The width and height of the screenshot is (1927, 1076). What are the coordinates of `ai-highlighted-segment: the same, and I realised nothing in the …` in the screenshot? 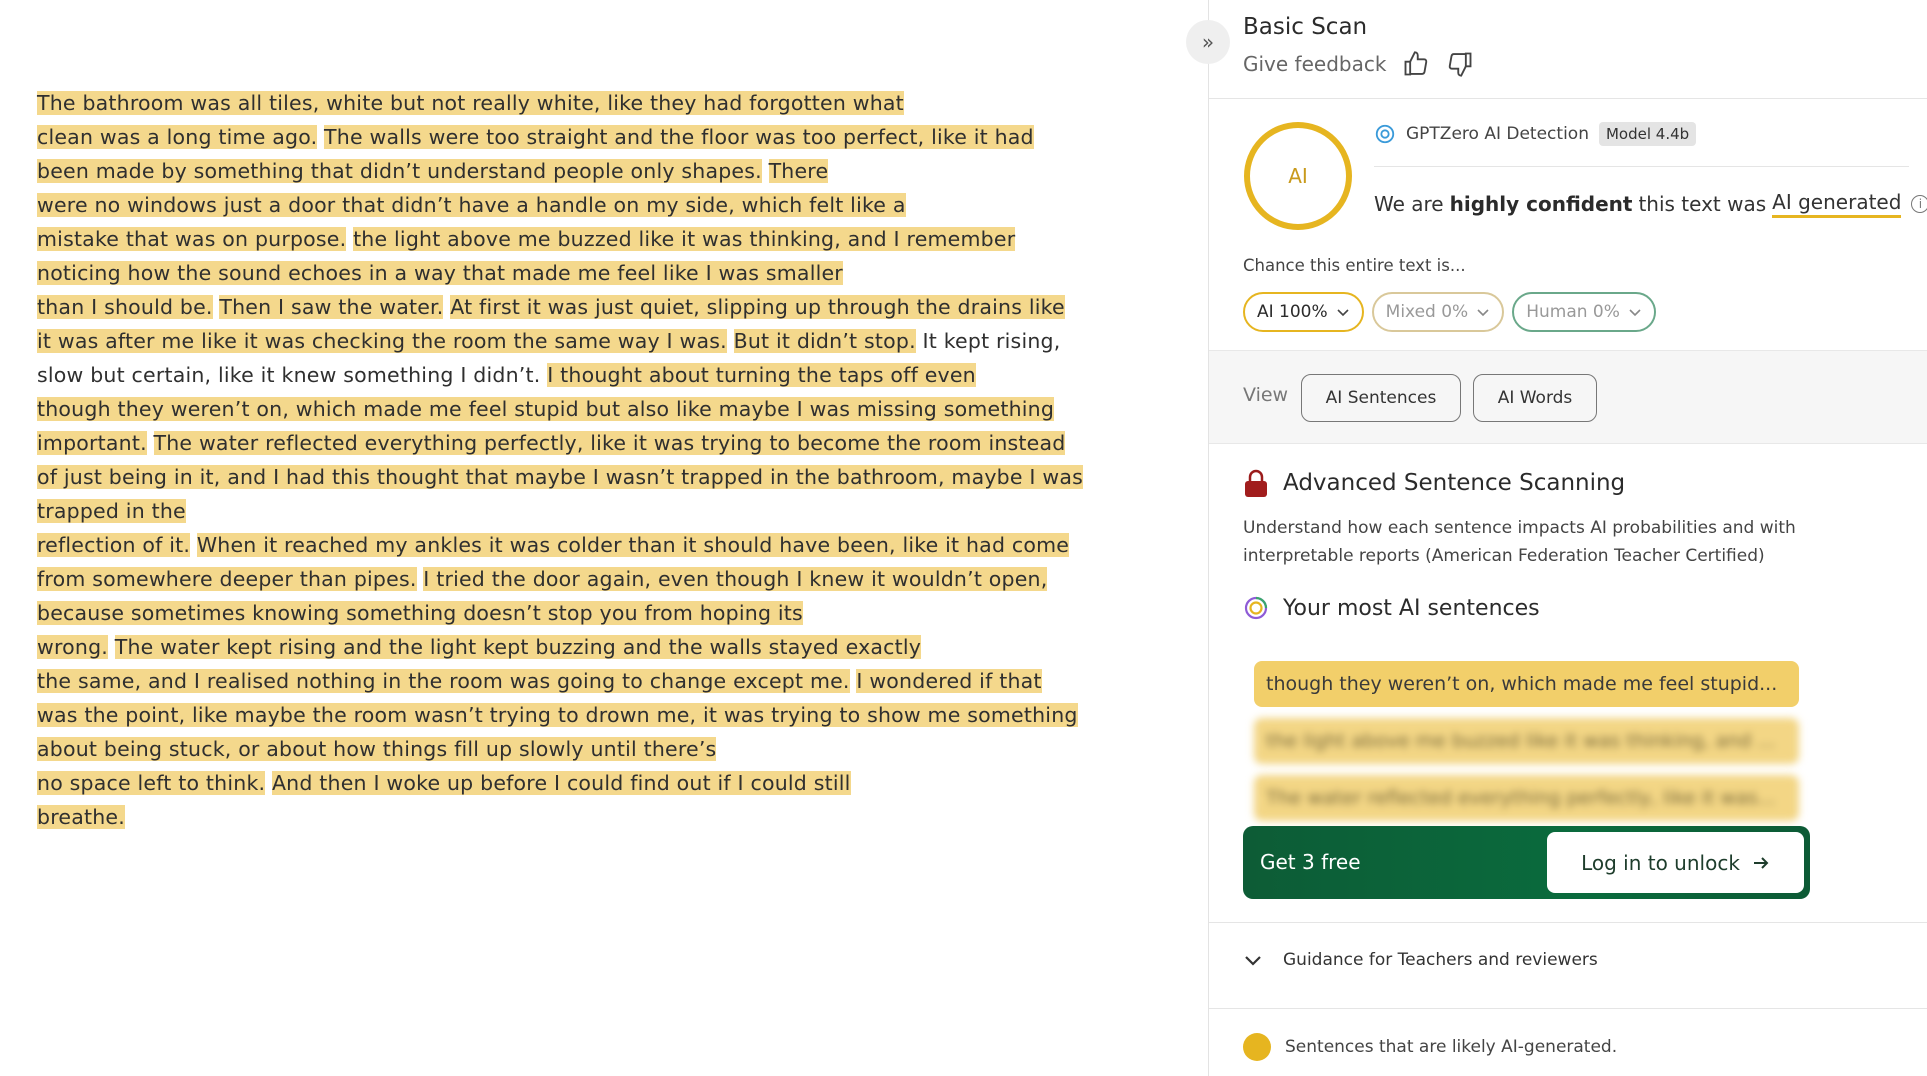 It's located at (443, 681).